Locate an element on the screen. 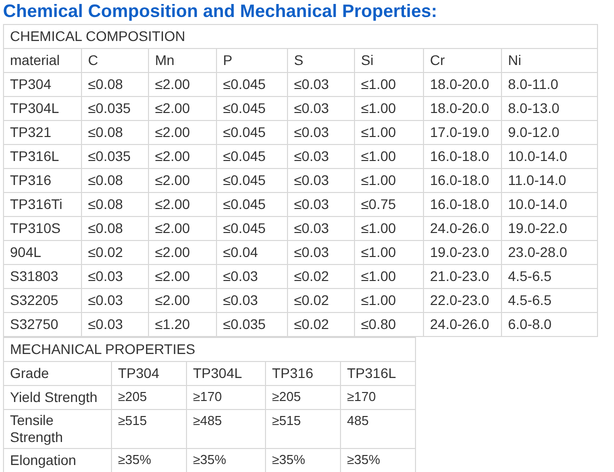 This screenshot has width=614, height=472. row-label: TP304 is located at coordinates (43, 84).